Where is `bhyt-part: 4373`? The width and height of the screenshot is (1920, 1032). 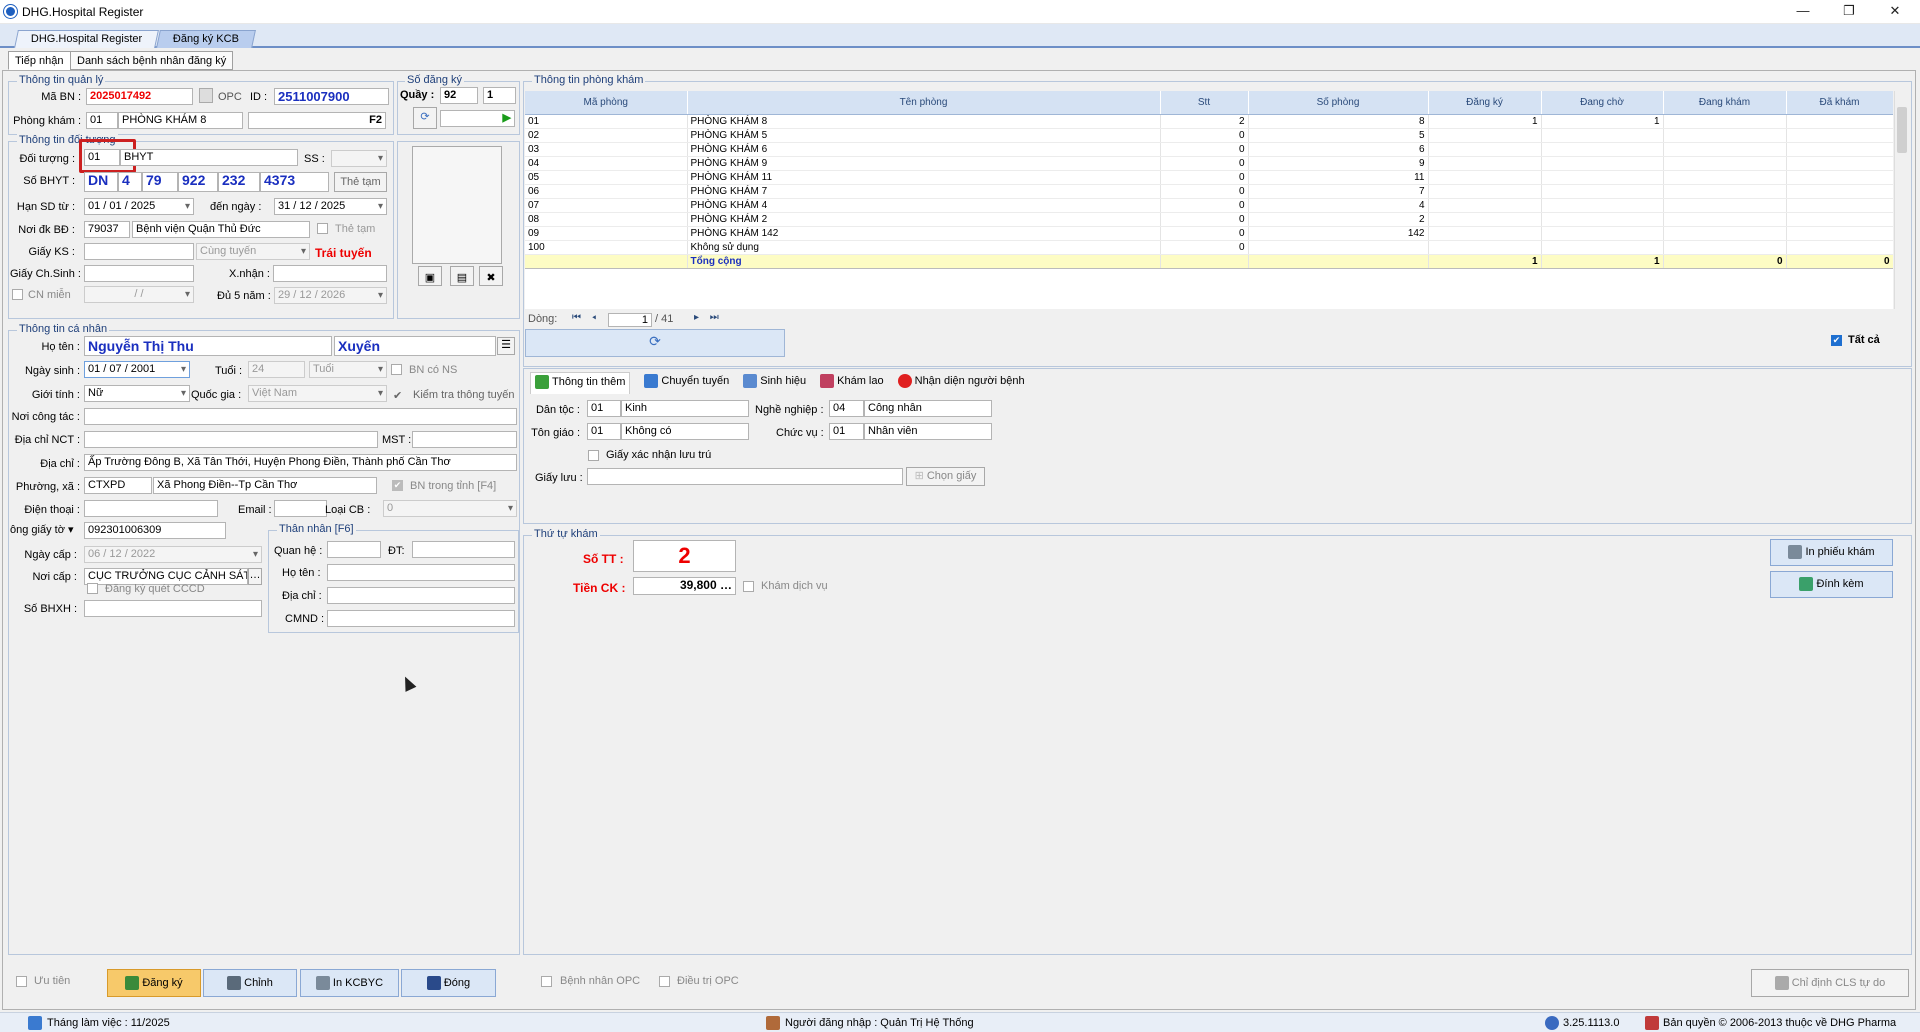
bhyt-part: 4373 is located at coordinates (294, 182).